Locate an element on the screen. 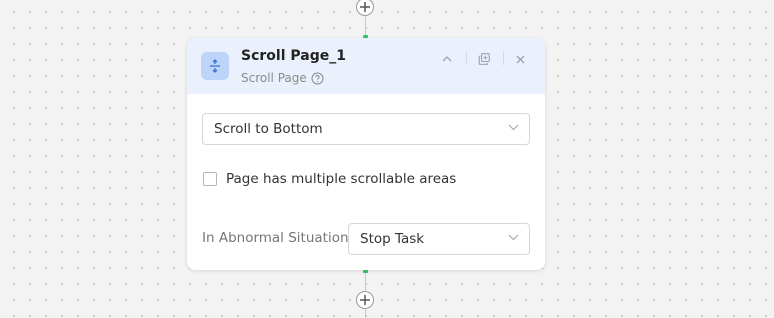  node-subtitle: Scroll Page is located at coordinates (282, 78).